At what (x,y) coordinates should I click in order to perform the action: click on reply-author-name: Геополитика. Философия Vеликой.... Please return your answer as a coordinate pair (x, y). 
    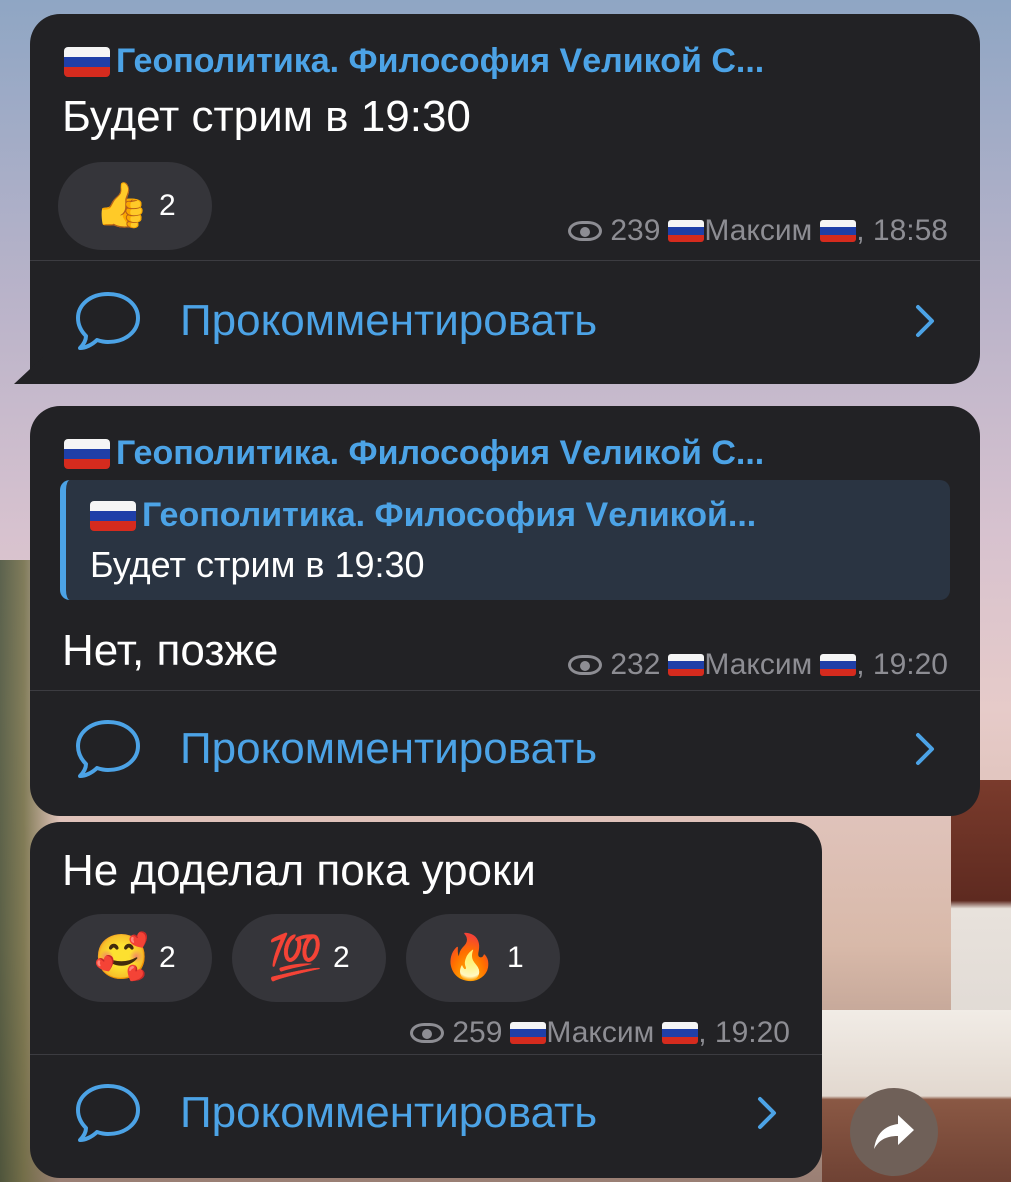
    Looking at the image, I should click on (449, 515).